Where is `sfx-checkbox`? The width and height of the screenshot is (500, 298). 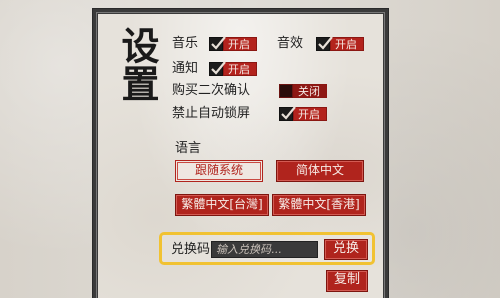 sfx-checkbox is located at coordinates (324, 43).